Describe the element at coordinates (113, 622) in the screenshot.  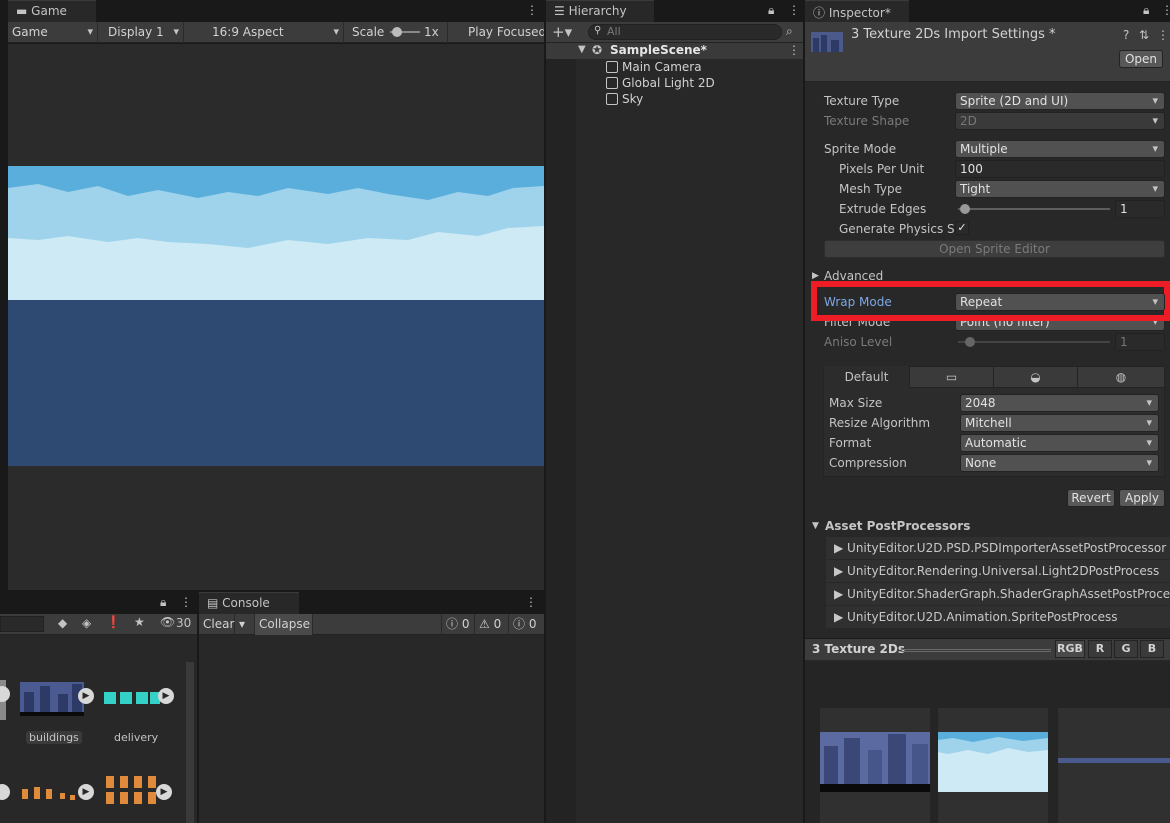
I see `warning-filter-icon: ❗` at that location.